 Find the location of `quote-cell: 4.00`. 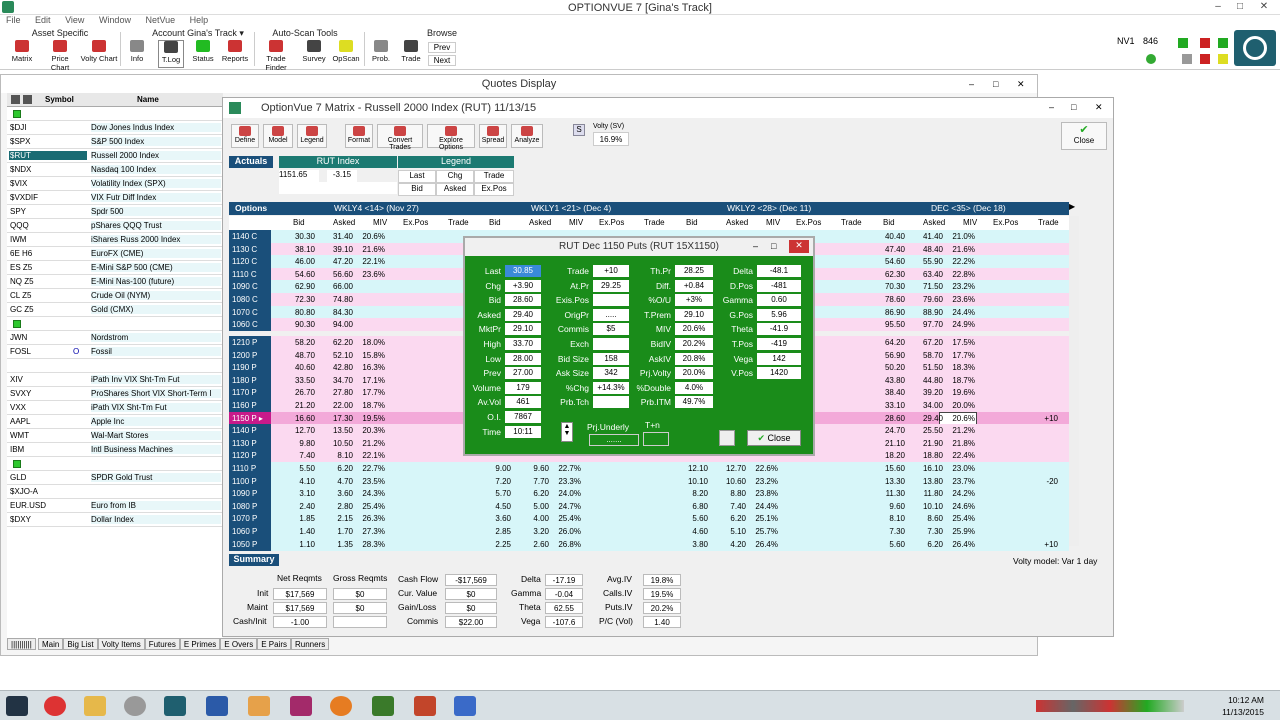

quote-cell: 4.00 is located at coordinates (532, 518).